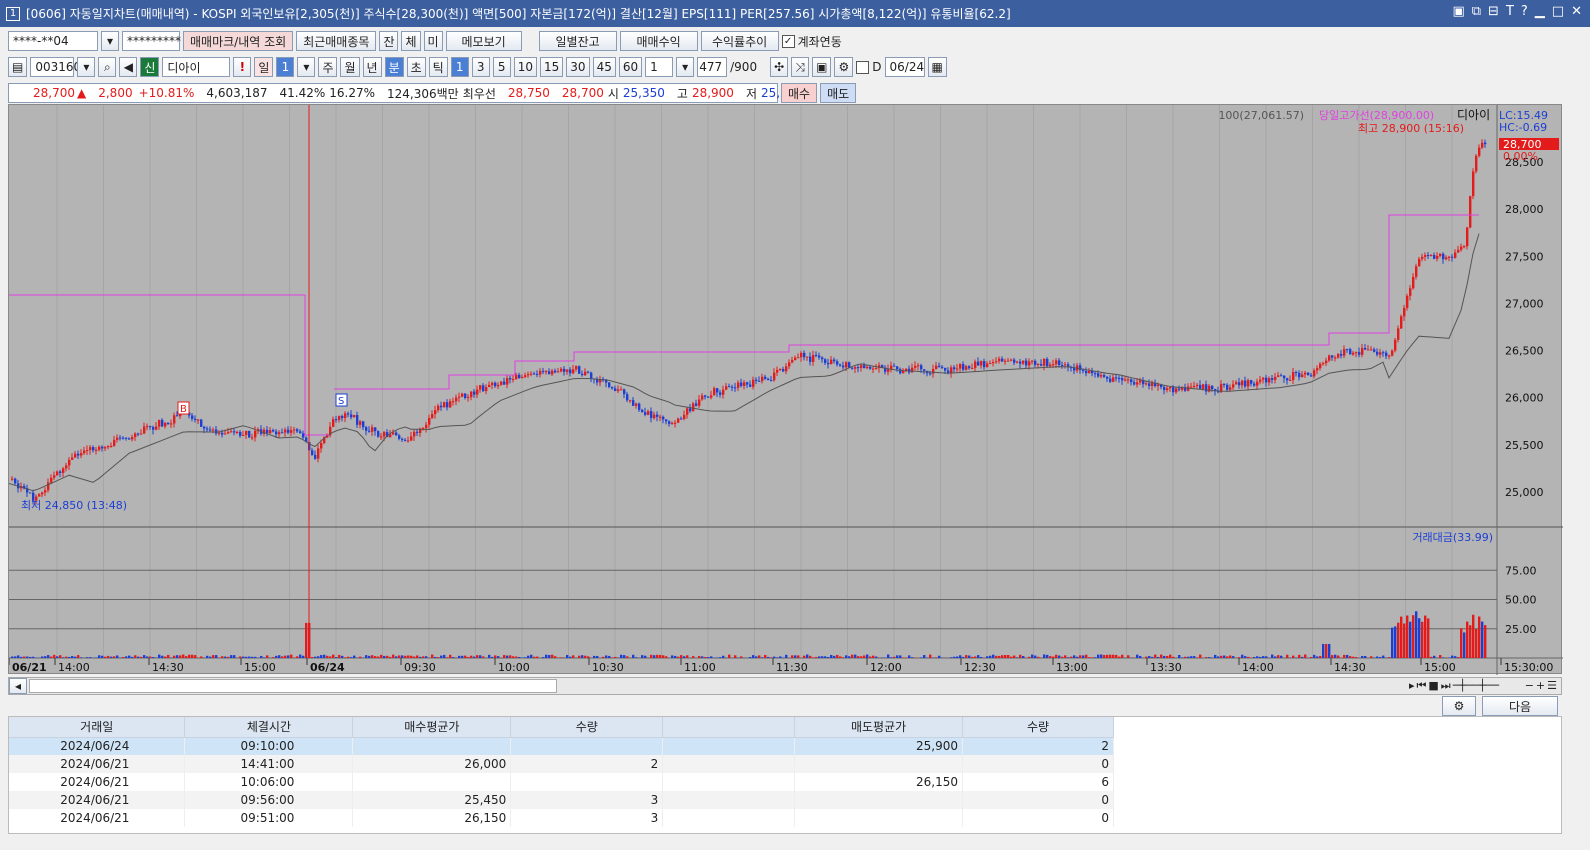 The image size is (1590, 850). Describe the element at coordinates (729, 727) in the screenshot. I see `column-header` at that location.